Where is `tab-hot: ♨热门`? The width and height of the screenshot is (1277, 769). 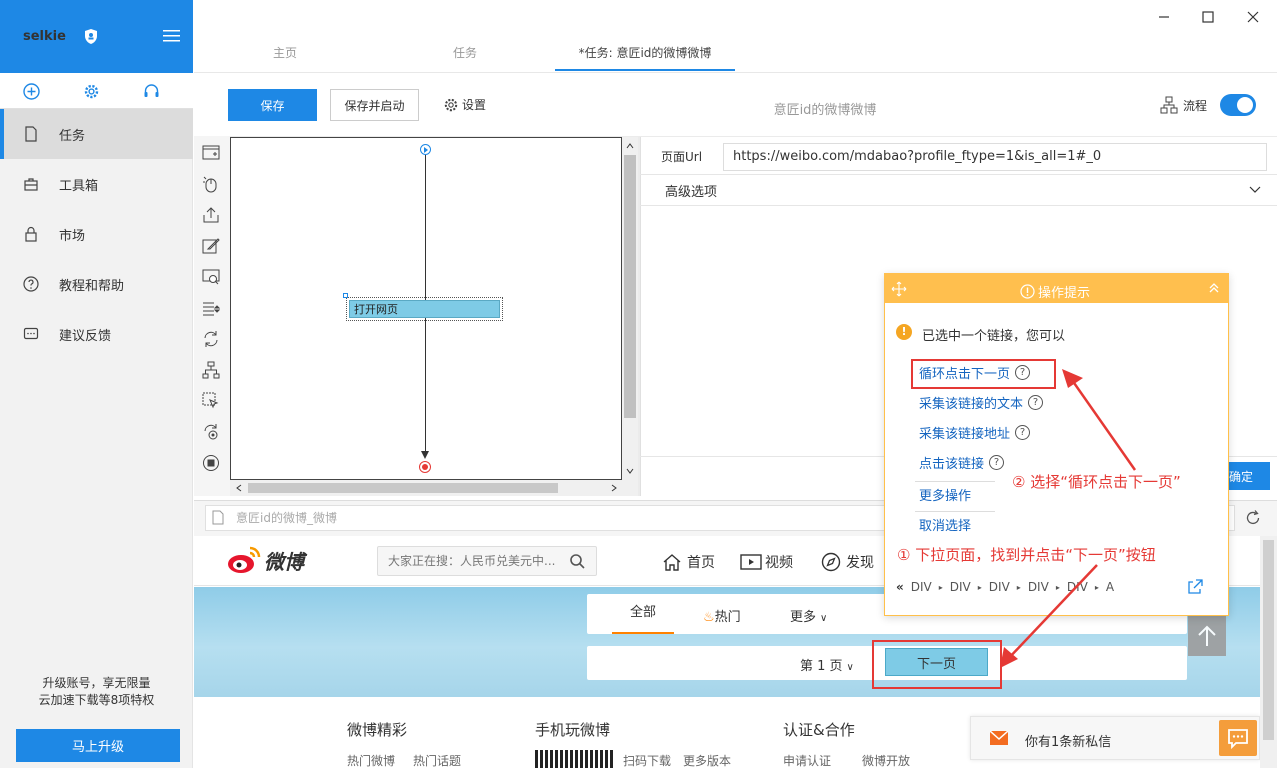 tab-hot: ♨热门 is located at coordinates (722, 615).